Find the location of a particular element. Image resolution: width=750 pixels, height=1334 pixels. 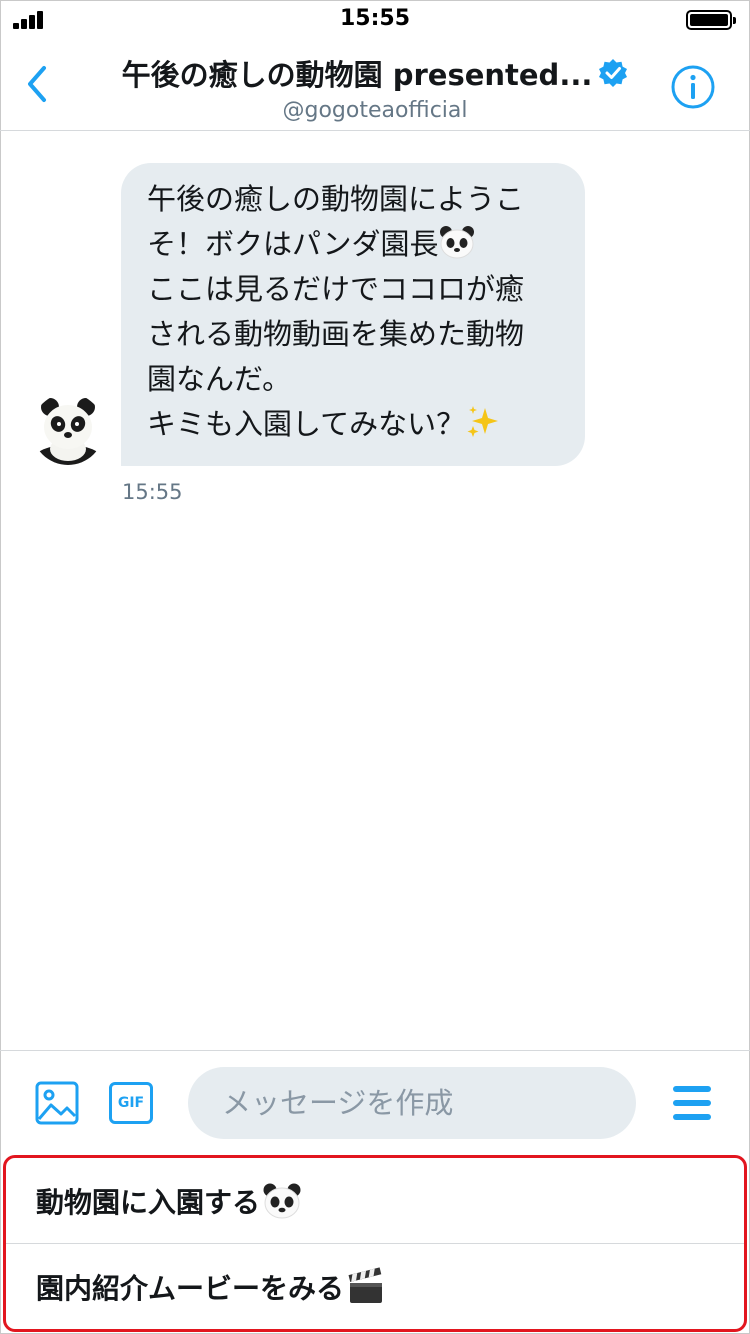

quick-reply-enter-zoo: 動物園に入園する is located at coordinates (375, 1201).